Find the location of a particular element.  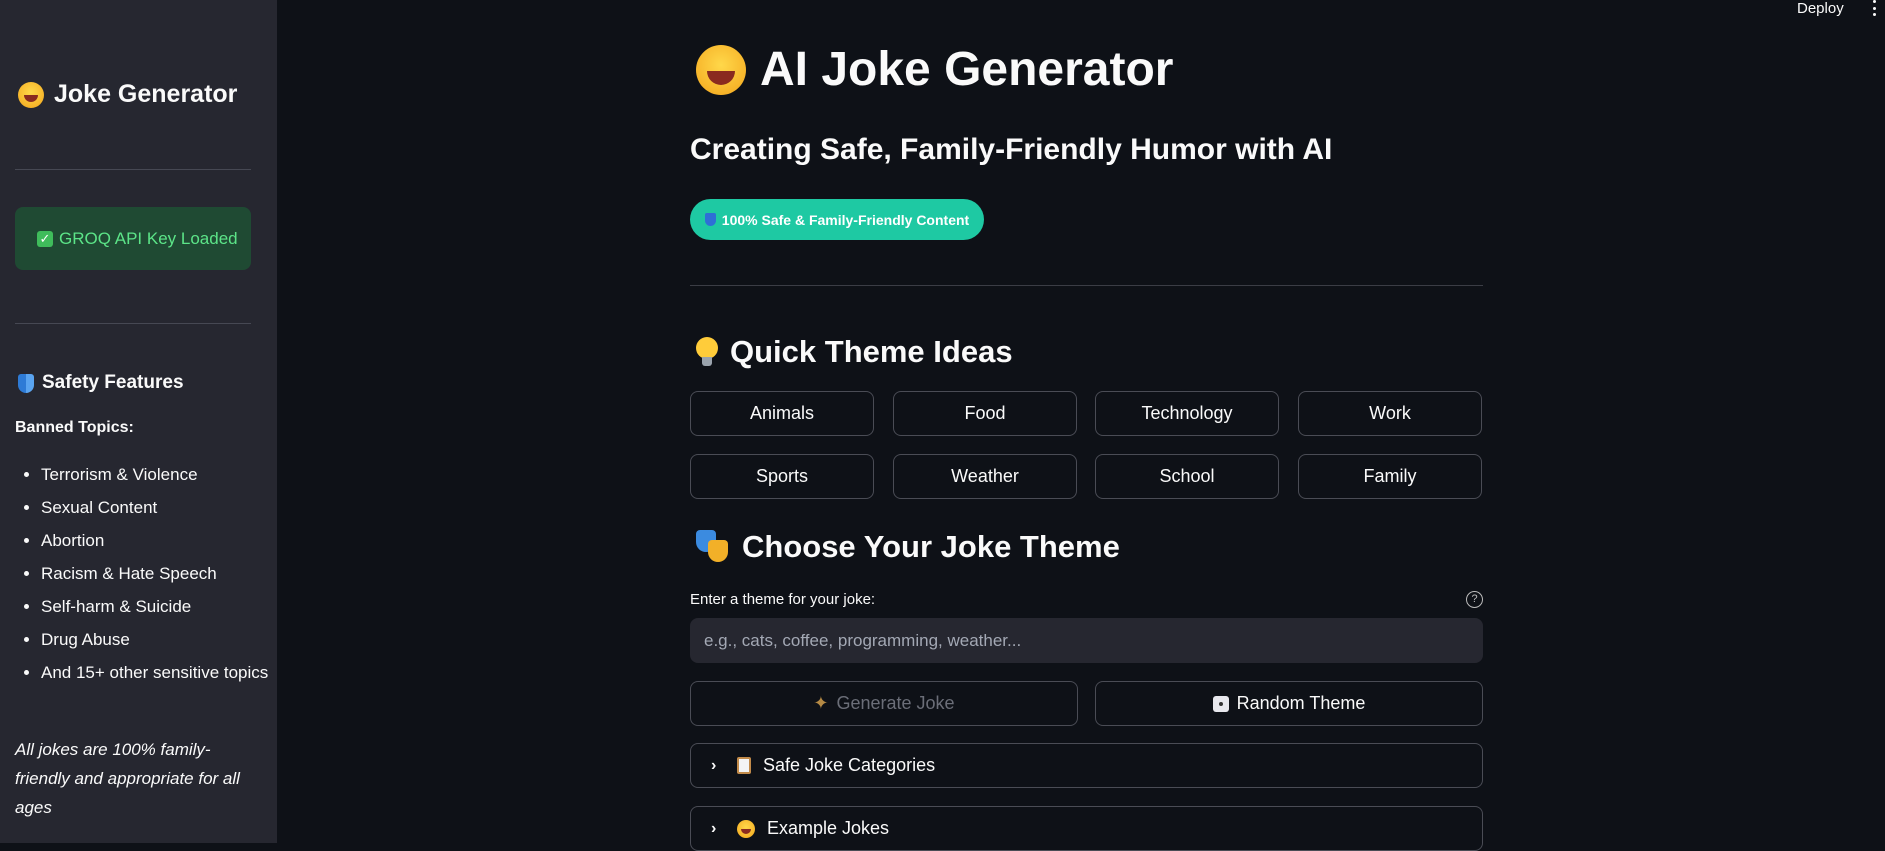

theme-button-work: Work is located at coordinates (1390, 413).